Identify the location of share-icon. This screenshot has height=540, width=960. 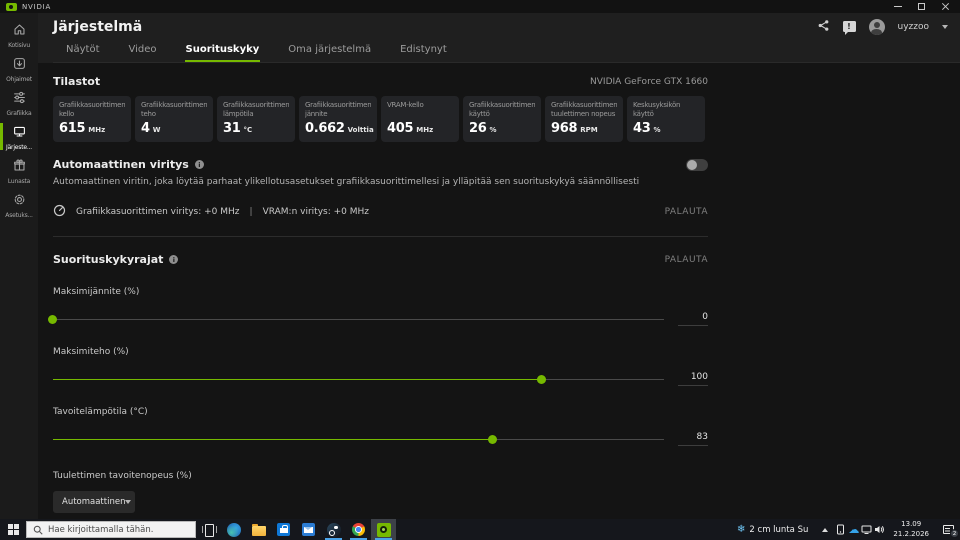
(823, 26).